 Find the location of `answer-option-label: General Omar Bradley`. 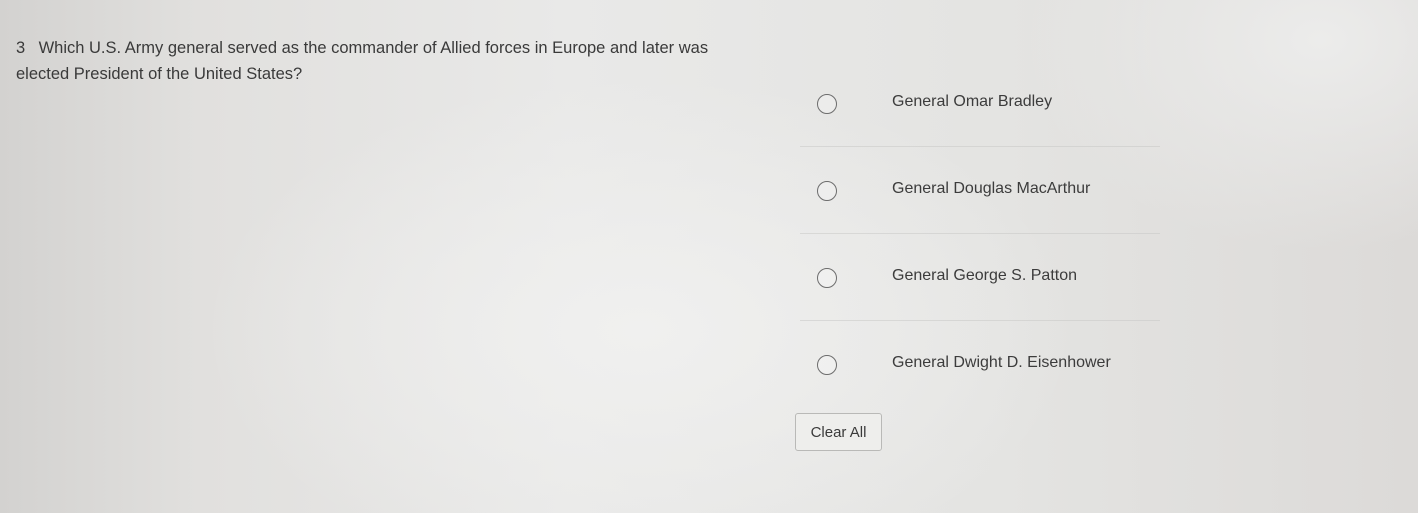

answer-option-label: General Omar Bradley is located at coordinates (972, 101).